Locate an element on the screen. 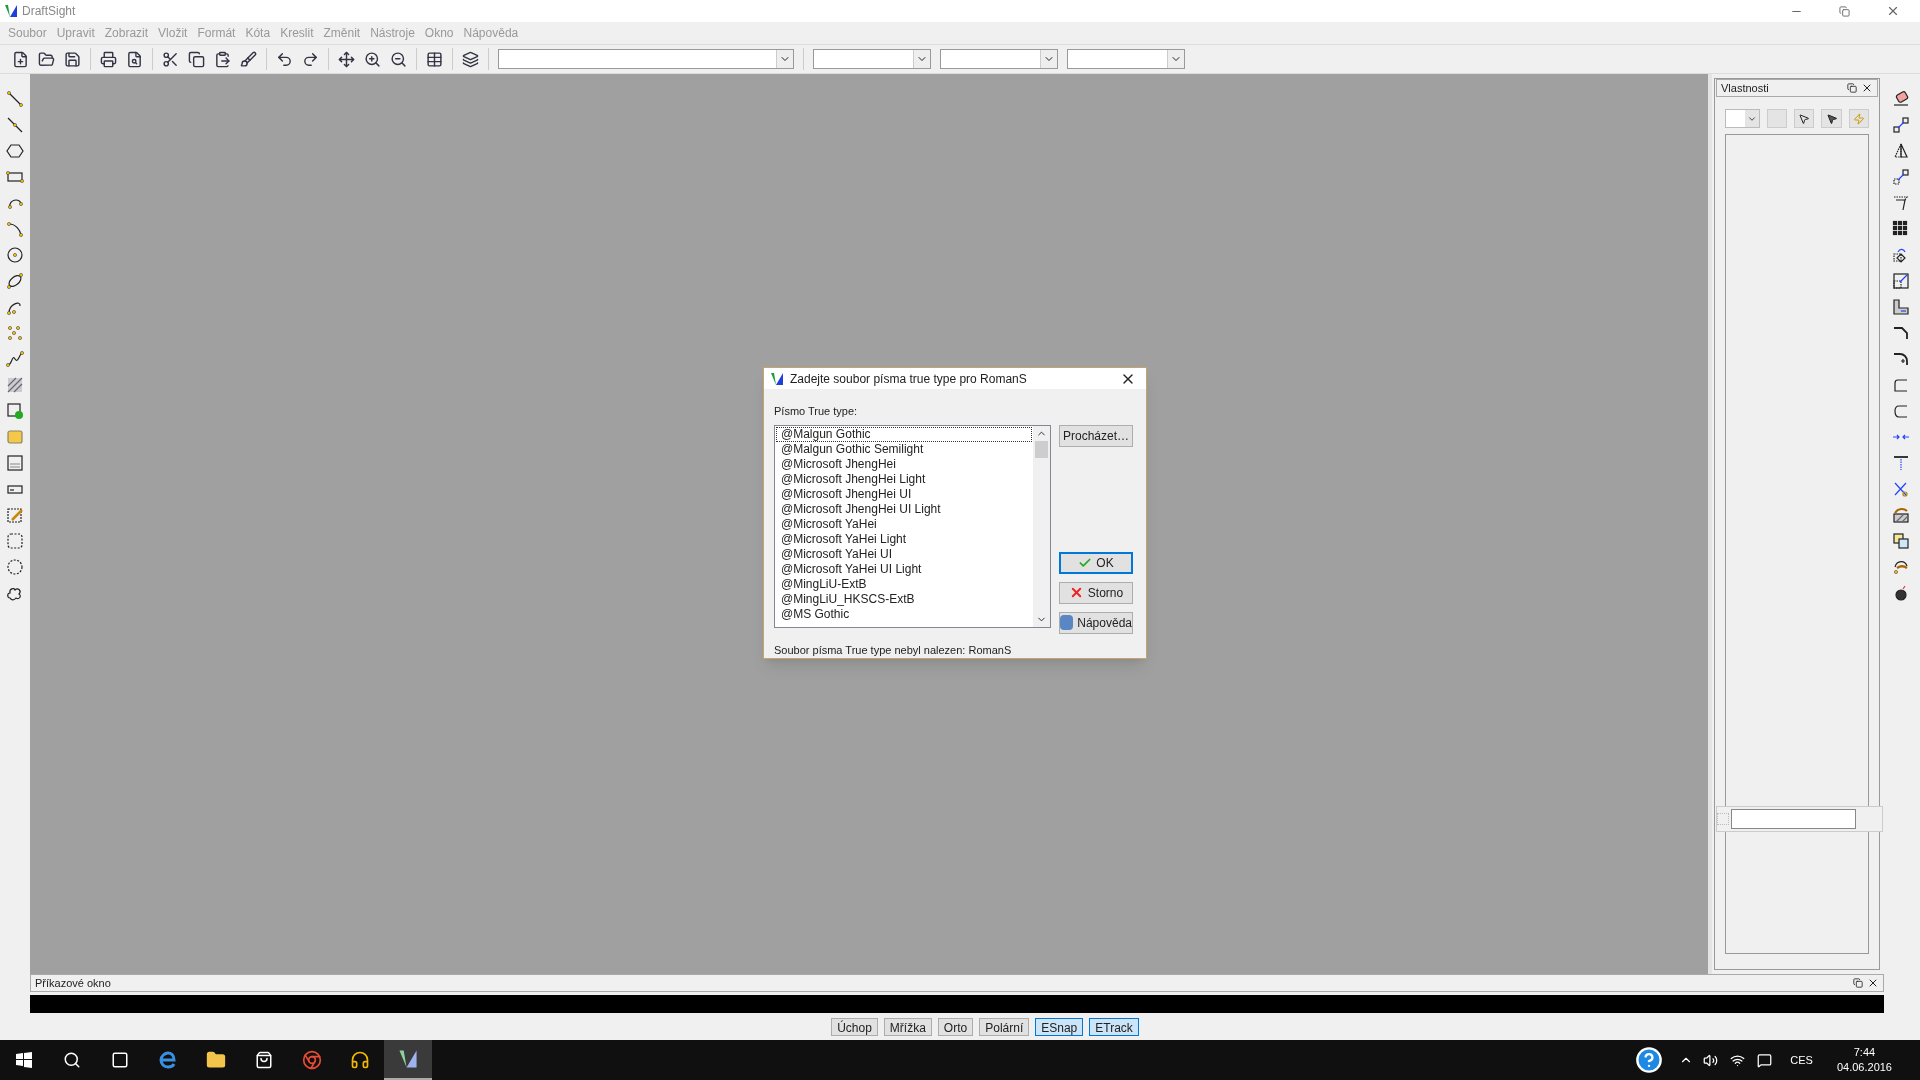 Image resolution: width=1920 pixels, height=1080 pixels. fillet-icon is located at coordinates (1901, 359).